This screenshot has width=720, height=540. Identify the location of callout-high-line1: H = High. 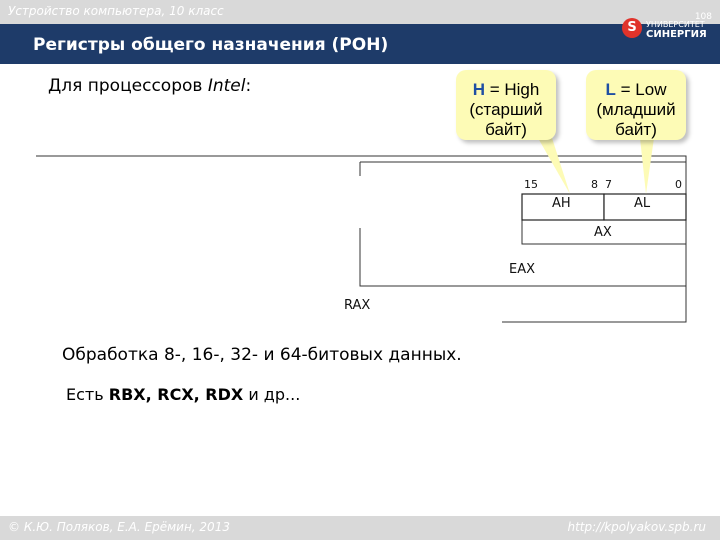
(506, 90).